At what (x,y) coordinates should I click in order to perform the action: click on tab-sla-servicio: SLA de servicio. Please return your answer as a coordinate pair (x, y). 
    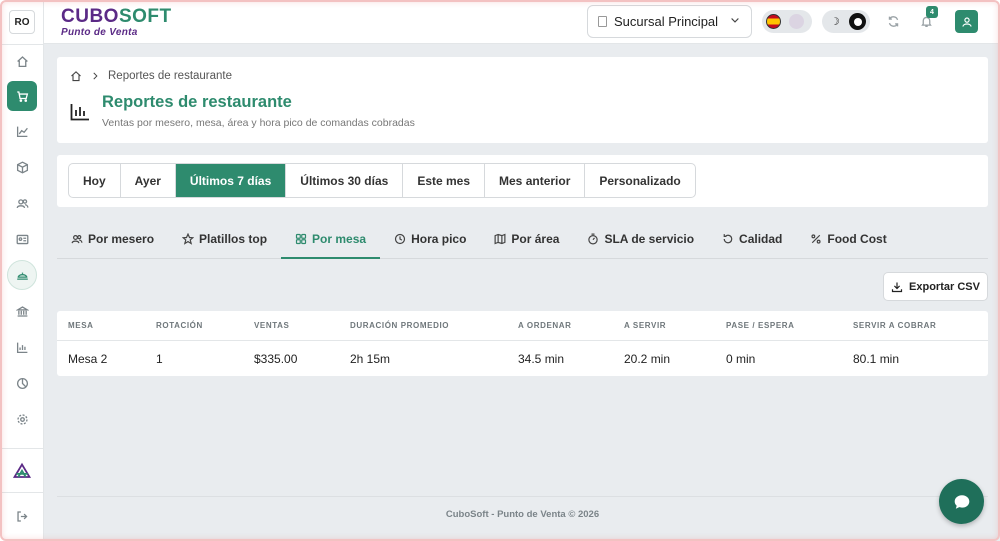
    Looking at the image, I should click on (640, 238).